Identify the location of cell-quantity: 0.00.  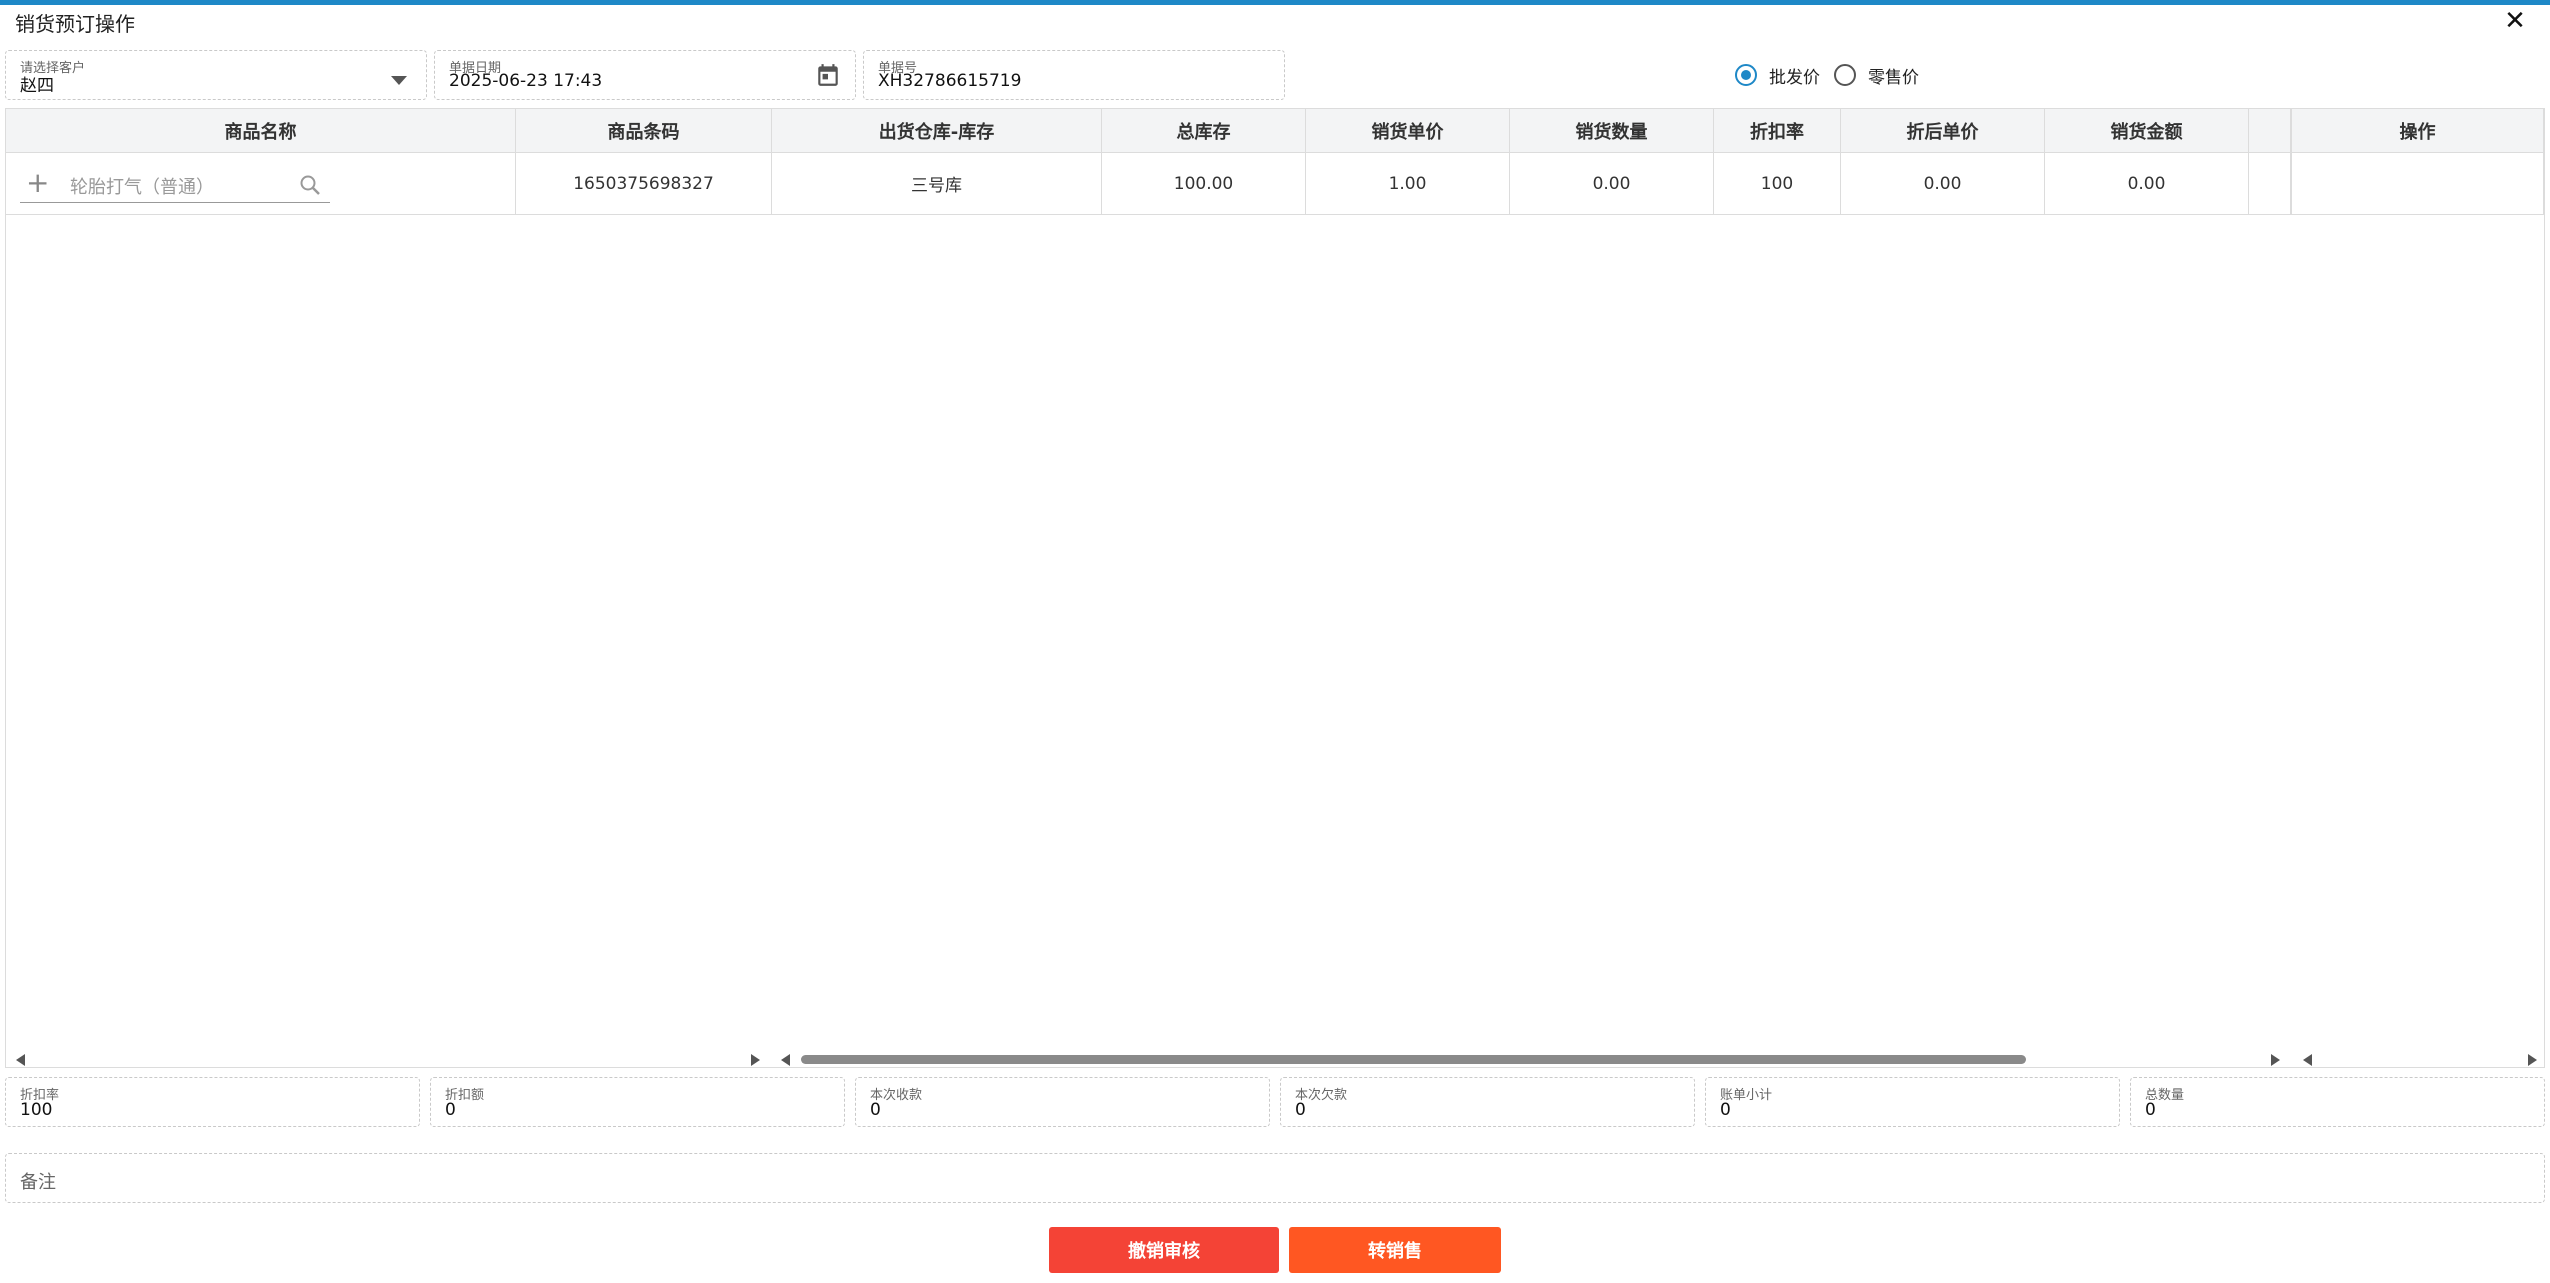
(1612, 184).